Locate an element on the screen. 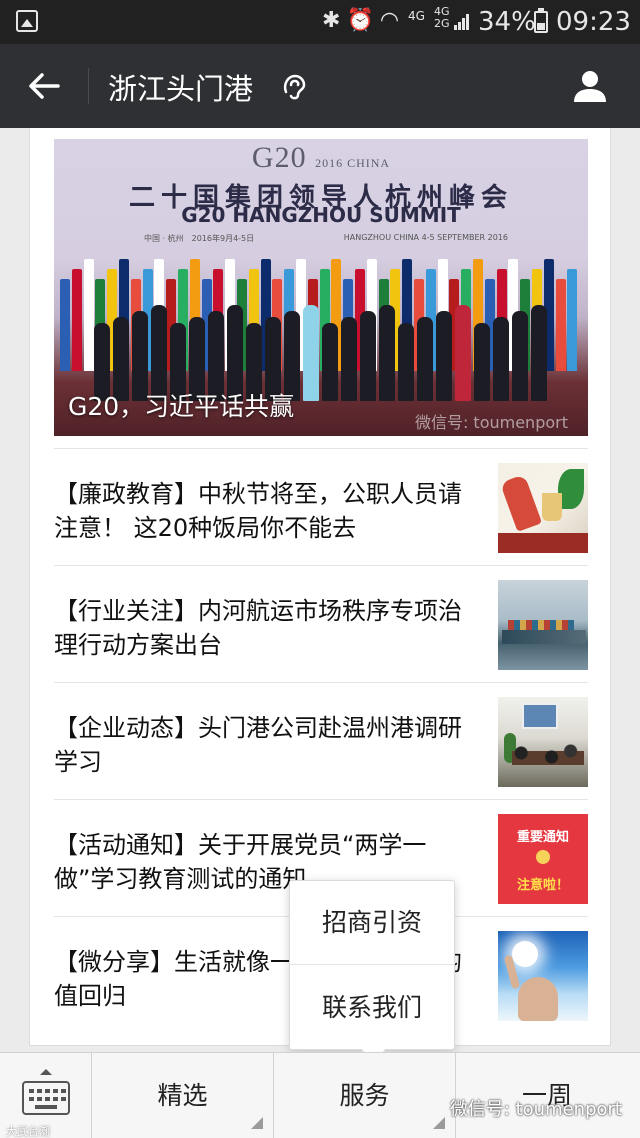 This screenshot has width=640, height=1138. user-profile-icon is located at coordinates (590, 86).